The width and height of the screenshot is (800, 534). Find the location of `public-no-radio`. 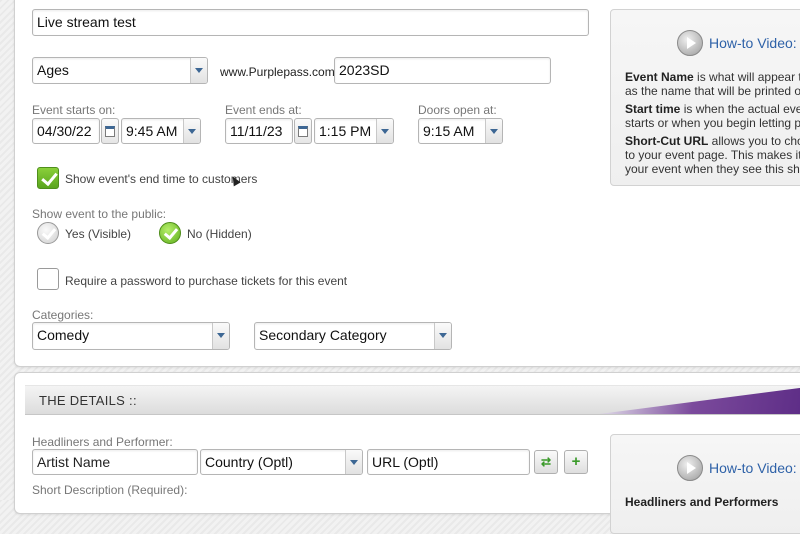

public-no-radio is located at coordinates (170, 233).